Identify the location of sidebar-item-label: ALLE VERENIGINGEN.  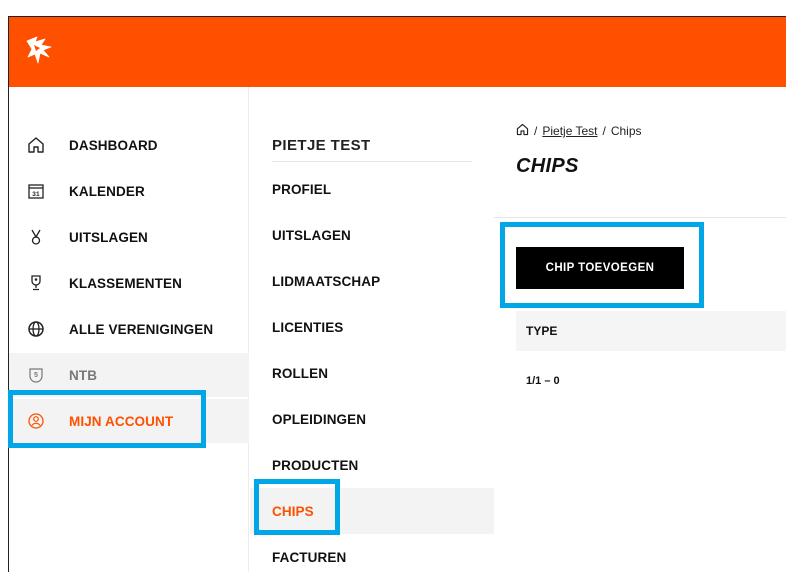
(141, 329).